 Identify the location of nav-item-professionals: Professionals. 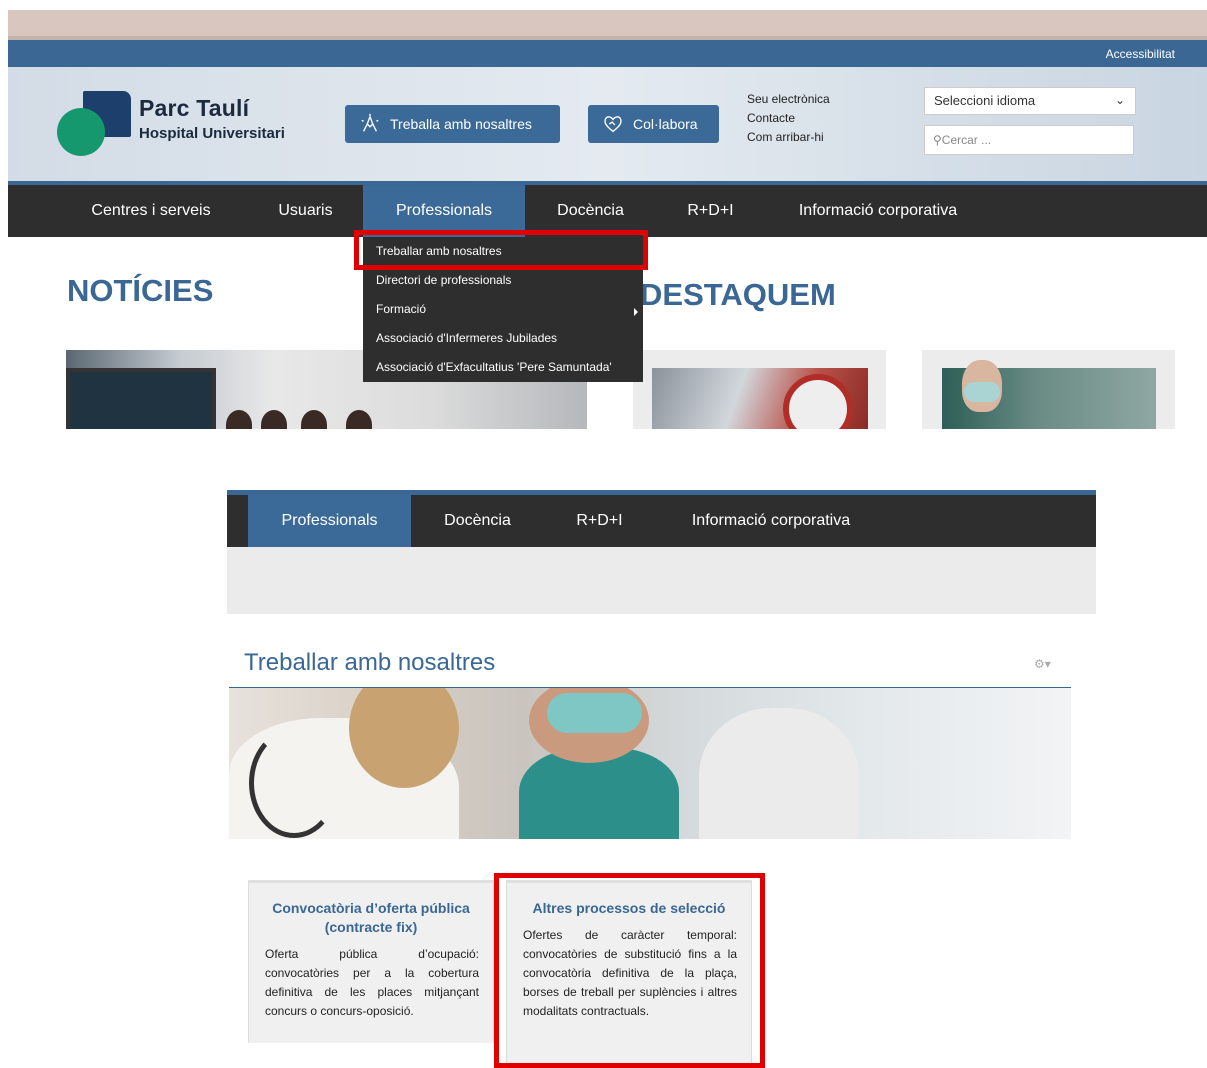
(329, 521).